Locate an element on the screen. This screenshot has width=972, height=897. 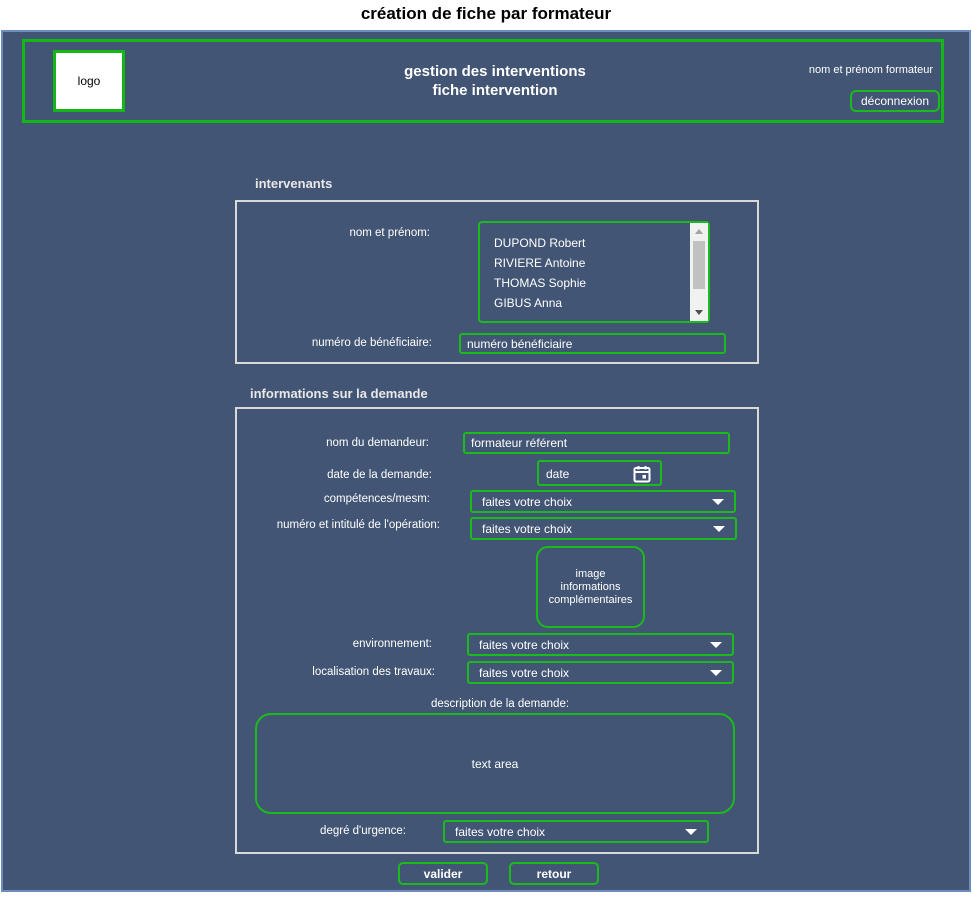
name-label: nom et prénom: is located at coordinates (389, 233).